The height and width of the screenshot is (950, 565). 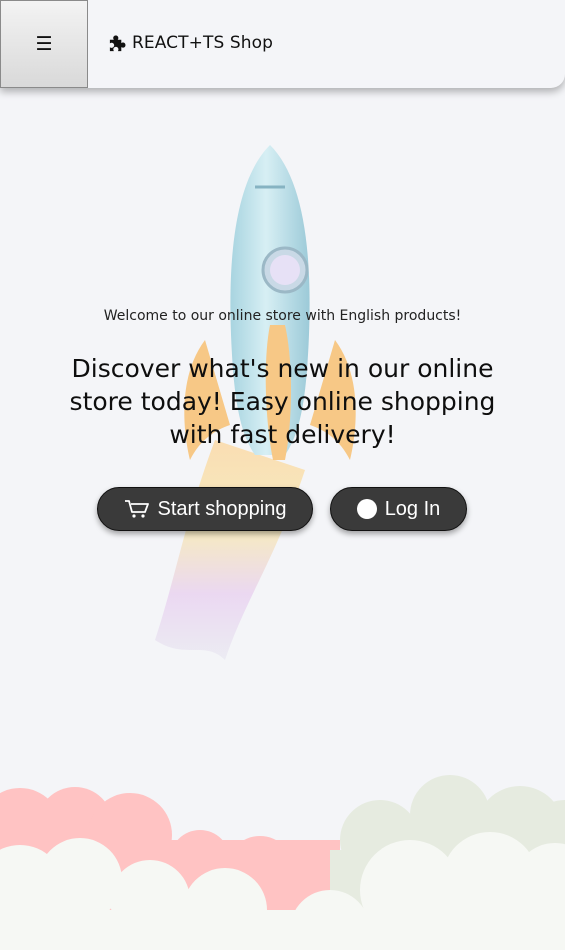 What do you see at coordinates (203, 43) in the screenshot?
I see `brand-title: REACT+TS Shop` at bounding box center [203, 43].